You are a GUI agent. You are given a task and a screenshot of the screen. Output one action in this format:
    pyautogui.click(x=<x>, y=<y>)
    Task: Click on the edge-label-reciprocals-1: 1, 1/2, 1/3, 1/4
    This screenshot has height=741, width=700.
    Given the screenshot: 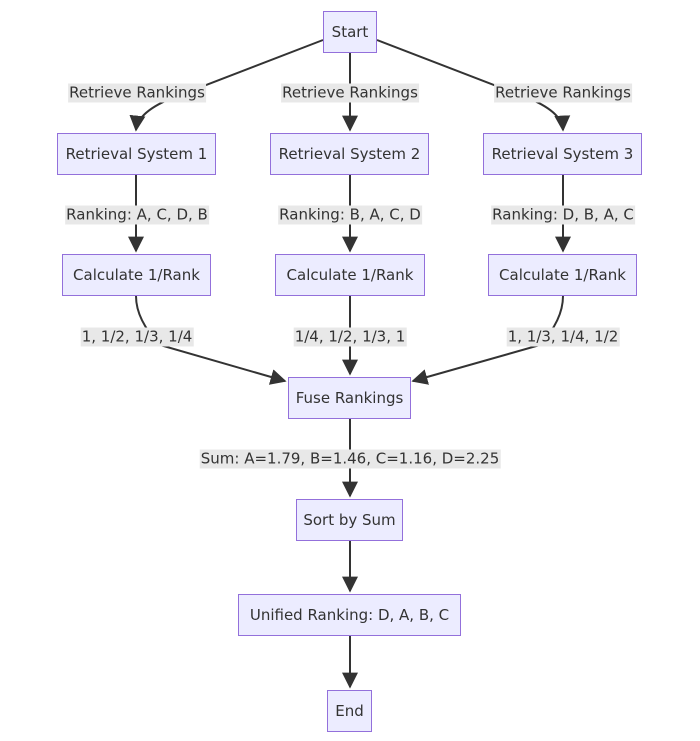 What is the action you would take?
    pyautogui.click(x=137, y=337)
    